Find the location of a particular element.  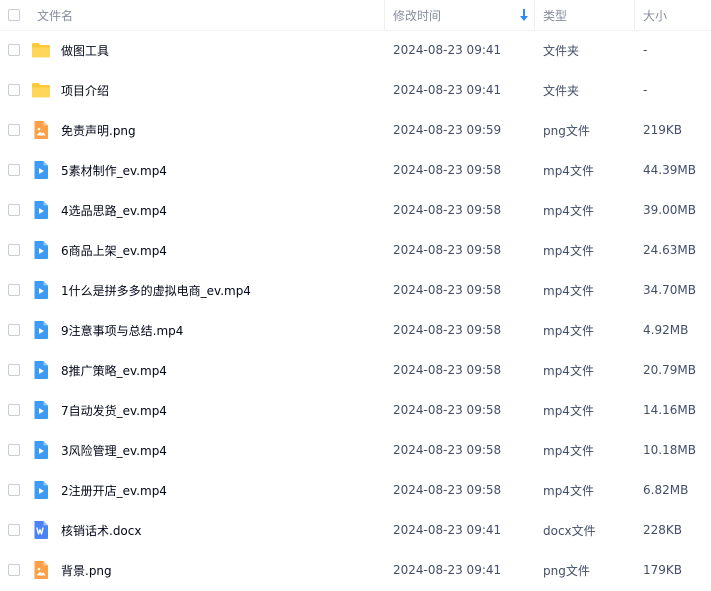

column-header-name: 文件名 is located at coordinates (55, 15).